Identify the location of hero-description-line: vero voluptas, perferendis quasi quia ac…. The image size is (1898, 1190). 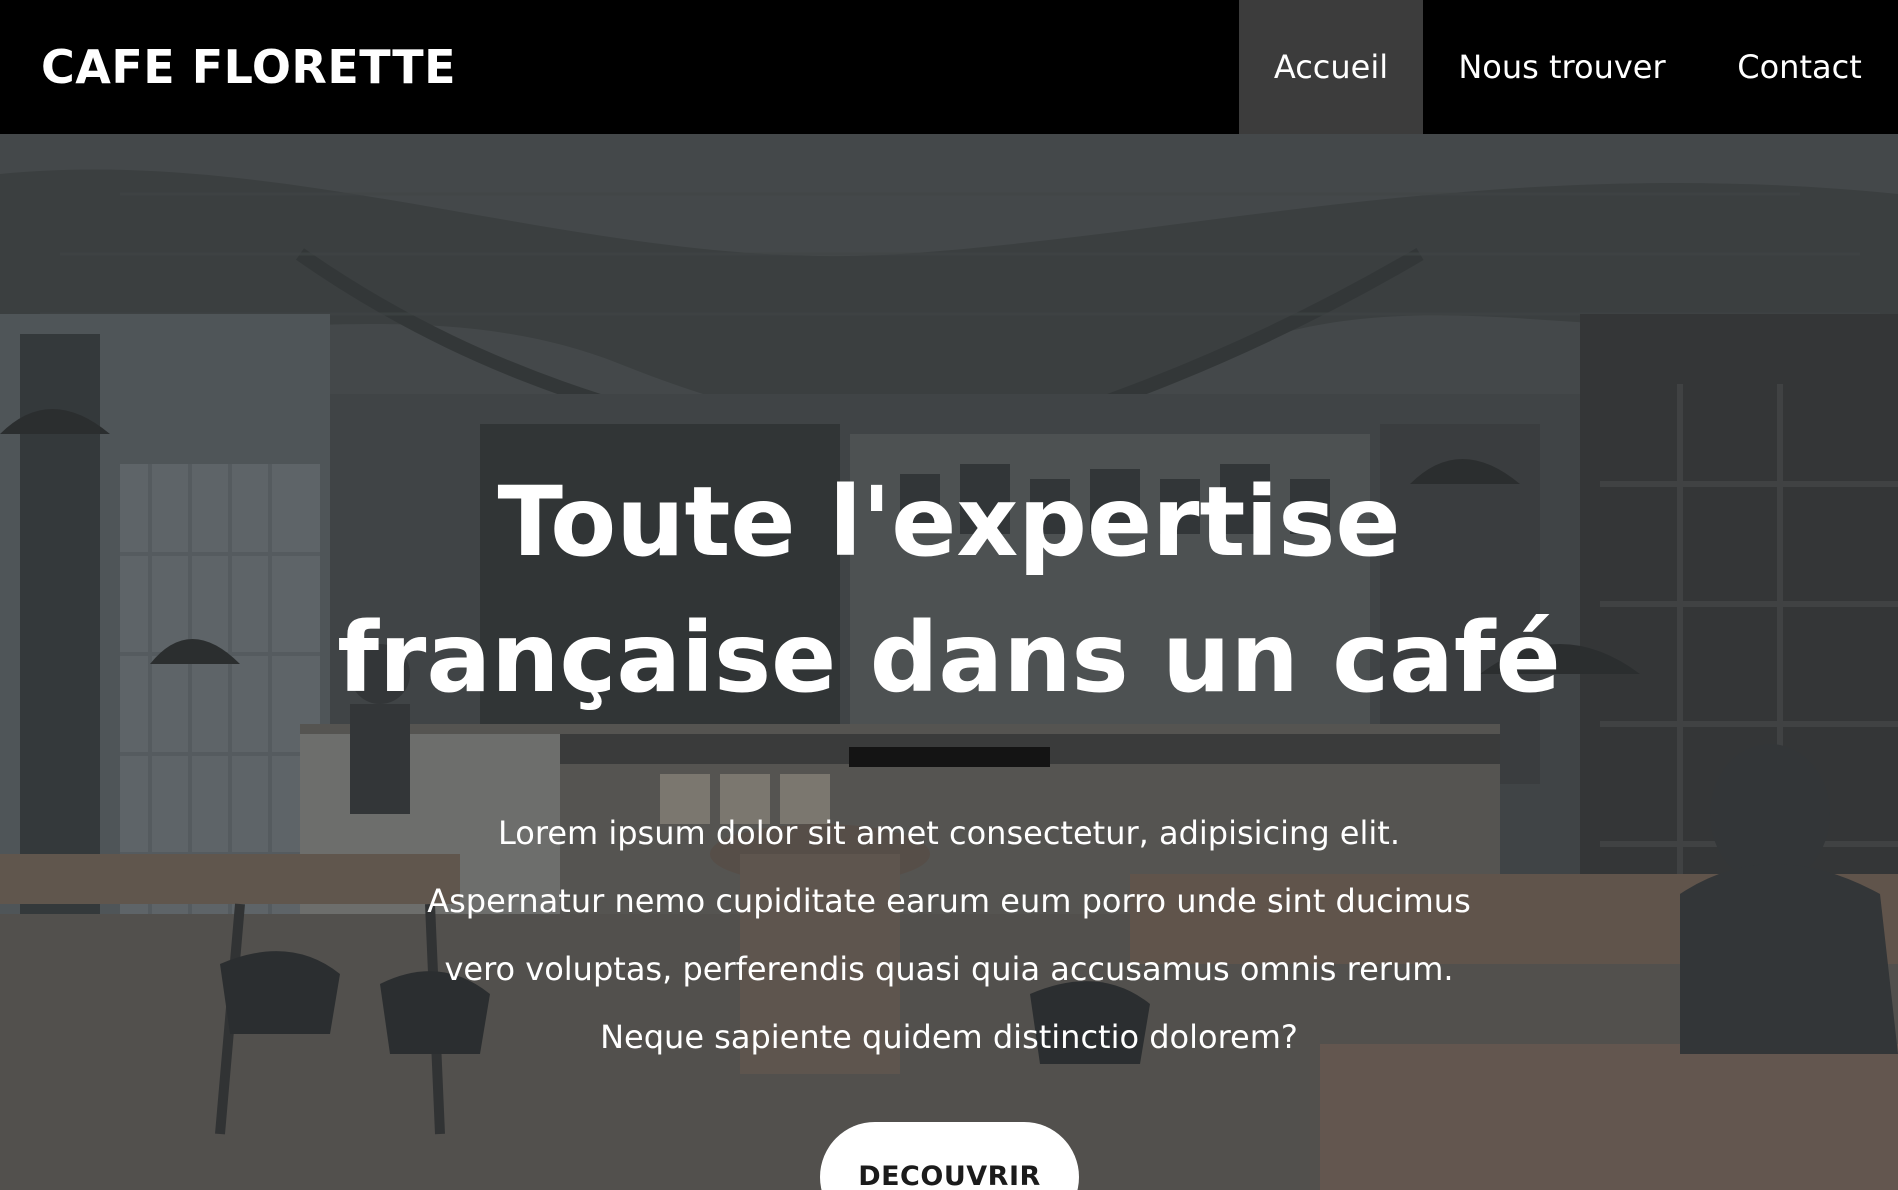
(949, 969).